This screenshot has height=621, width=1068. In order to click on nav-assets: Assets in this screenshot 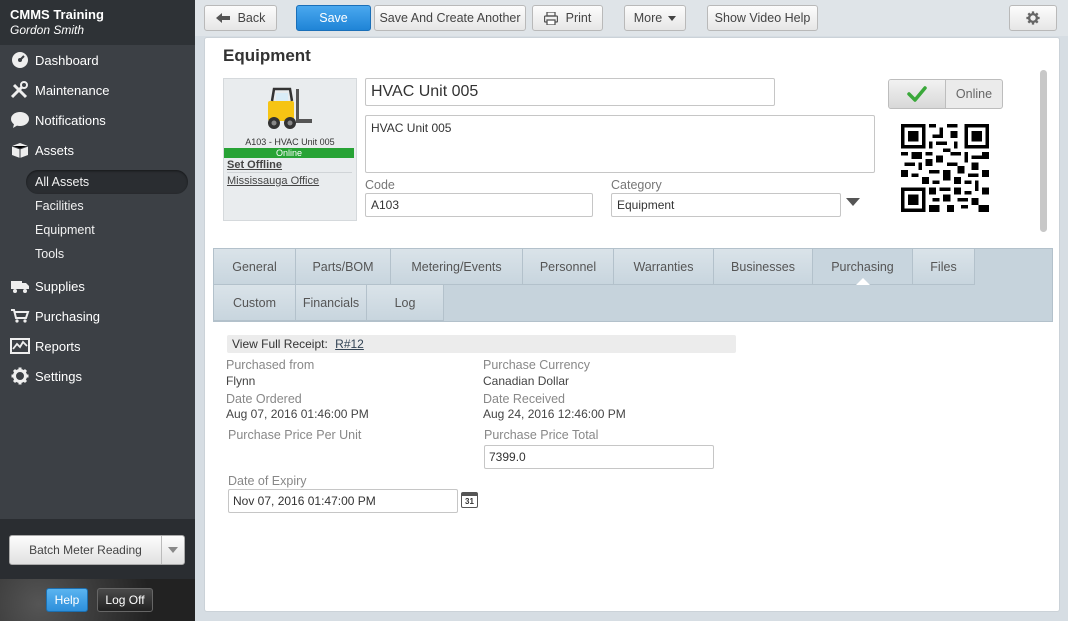, I will do `click(97, 150)`.